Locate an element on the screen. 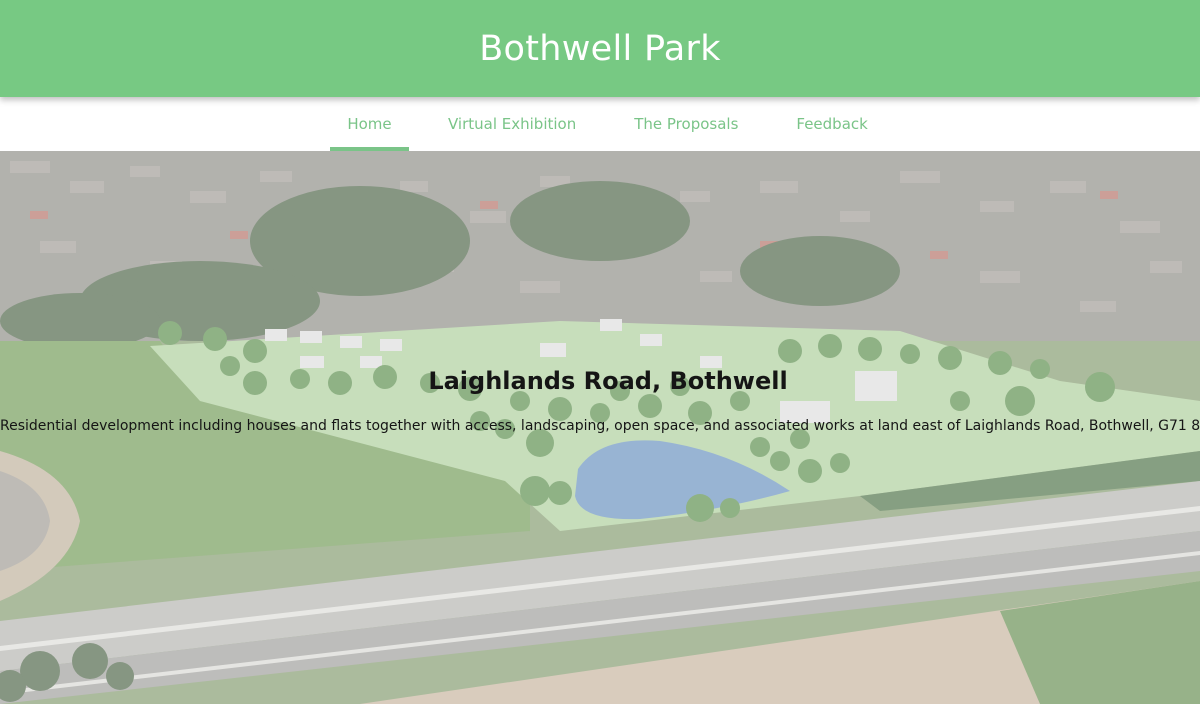 This screenshot has width=1200, height=704. nav-item-home: Home is located at coordinates (369, 124).